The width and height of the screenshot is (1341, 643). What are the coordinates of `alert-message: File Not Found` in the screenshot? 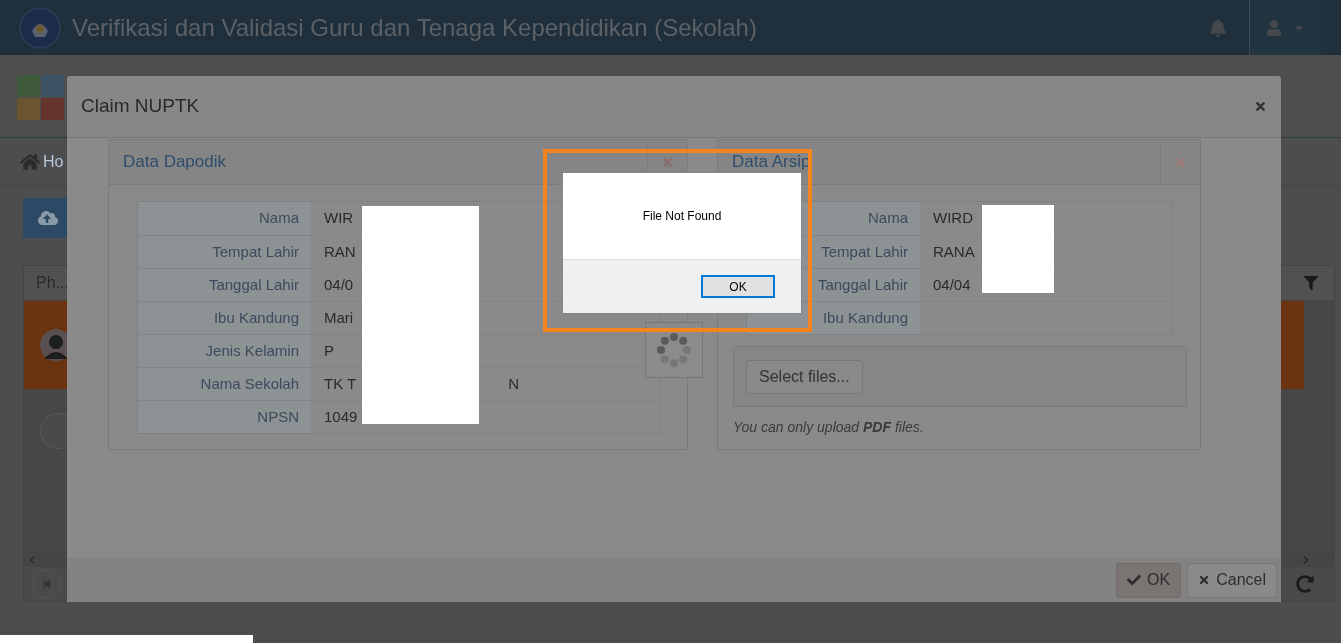 It's located at (682, 216).